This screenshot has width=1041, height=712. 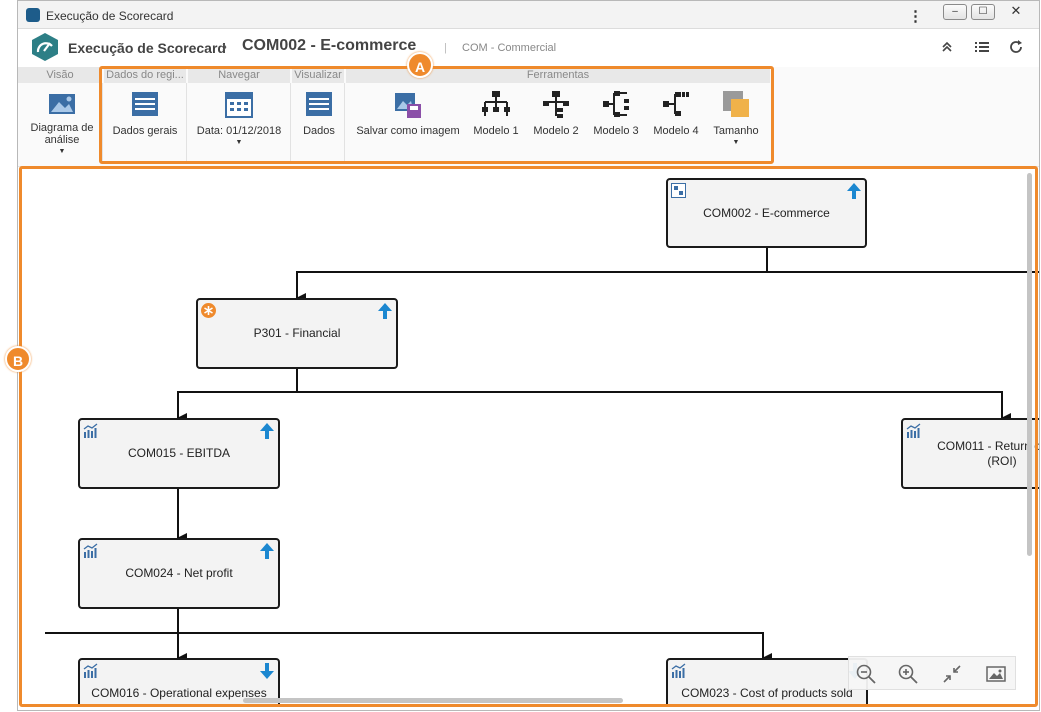 I want to click on analysis-diagram-label: Diagrama de análise, so click(x=62, y=134).